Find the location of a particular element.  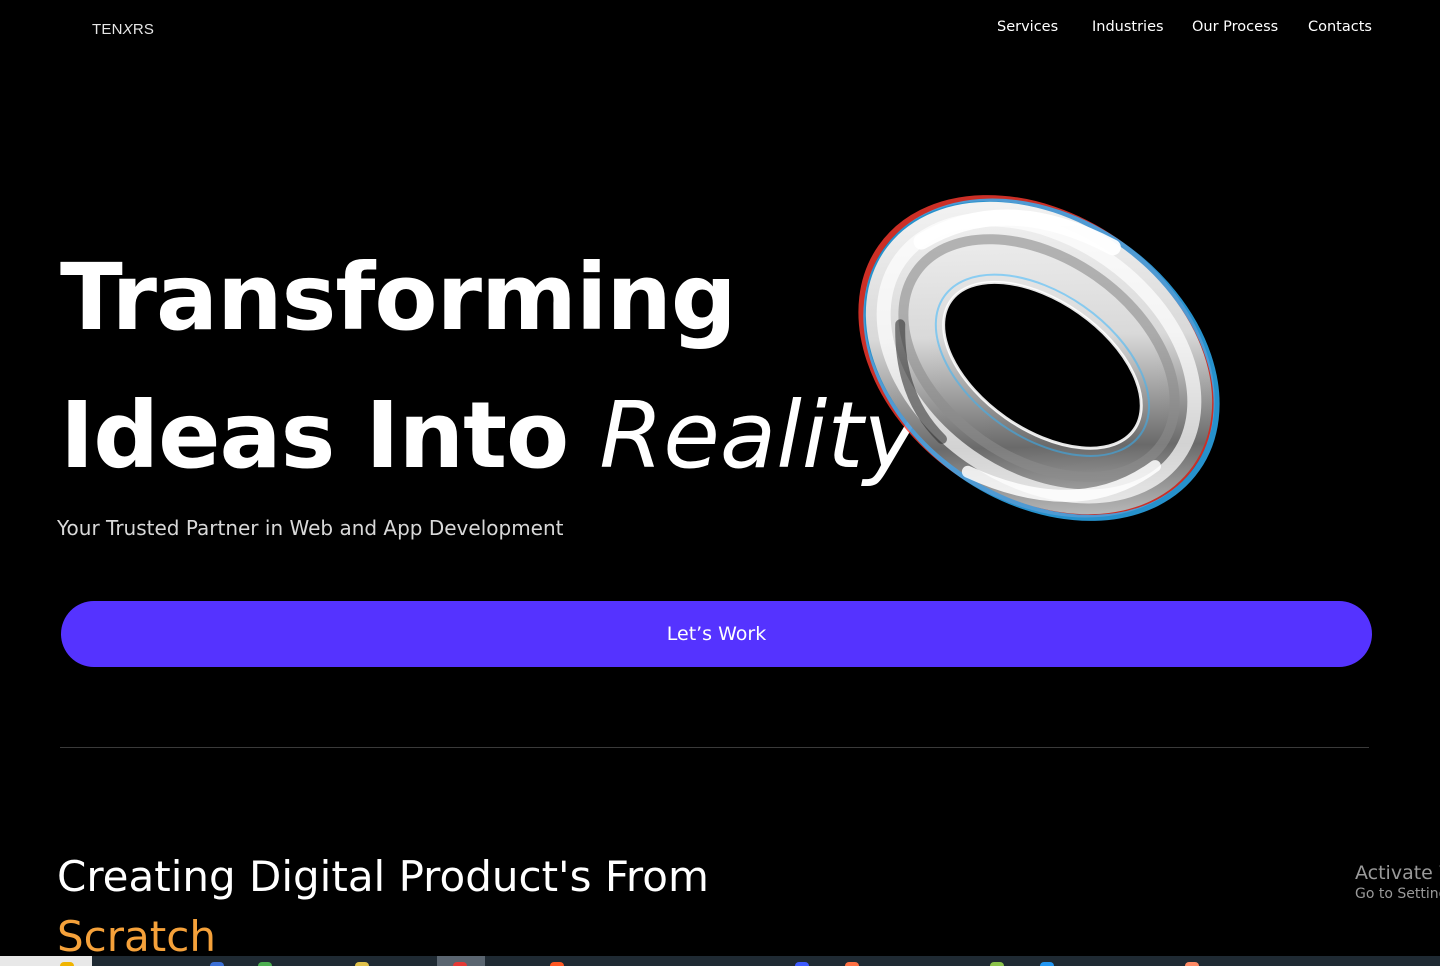

section-divider is located at coordinates (714, 747).